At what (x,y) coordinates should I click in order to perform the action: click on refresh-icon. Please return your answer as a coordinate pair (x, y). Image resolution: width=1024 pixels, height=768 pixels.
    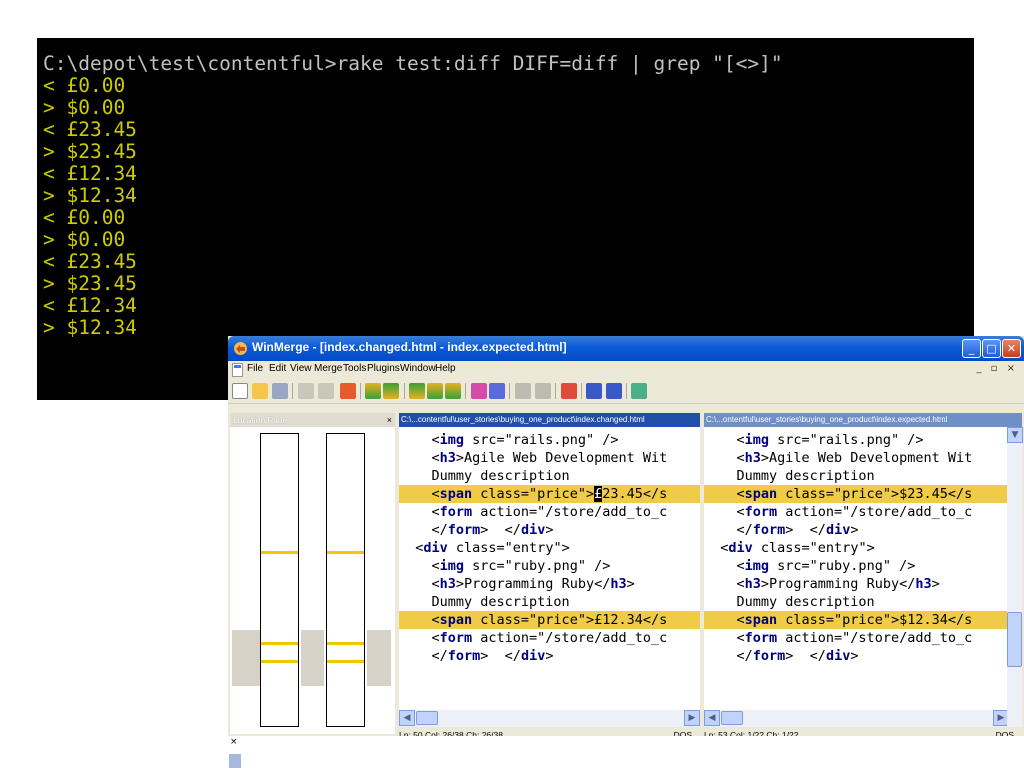
    Looking at the image, I should click on (569, 391).